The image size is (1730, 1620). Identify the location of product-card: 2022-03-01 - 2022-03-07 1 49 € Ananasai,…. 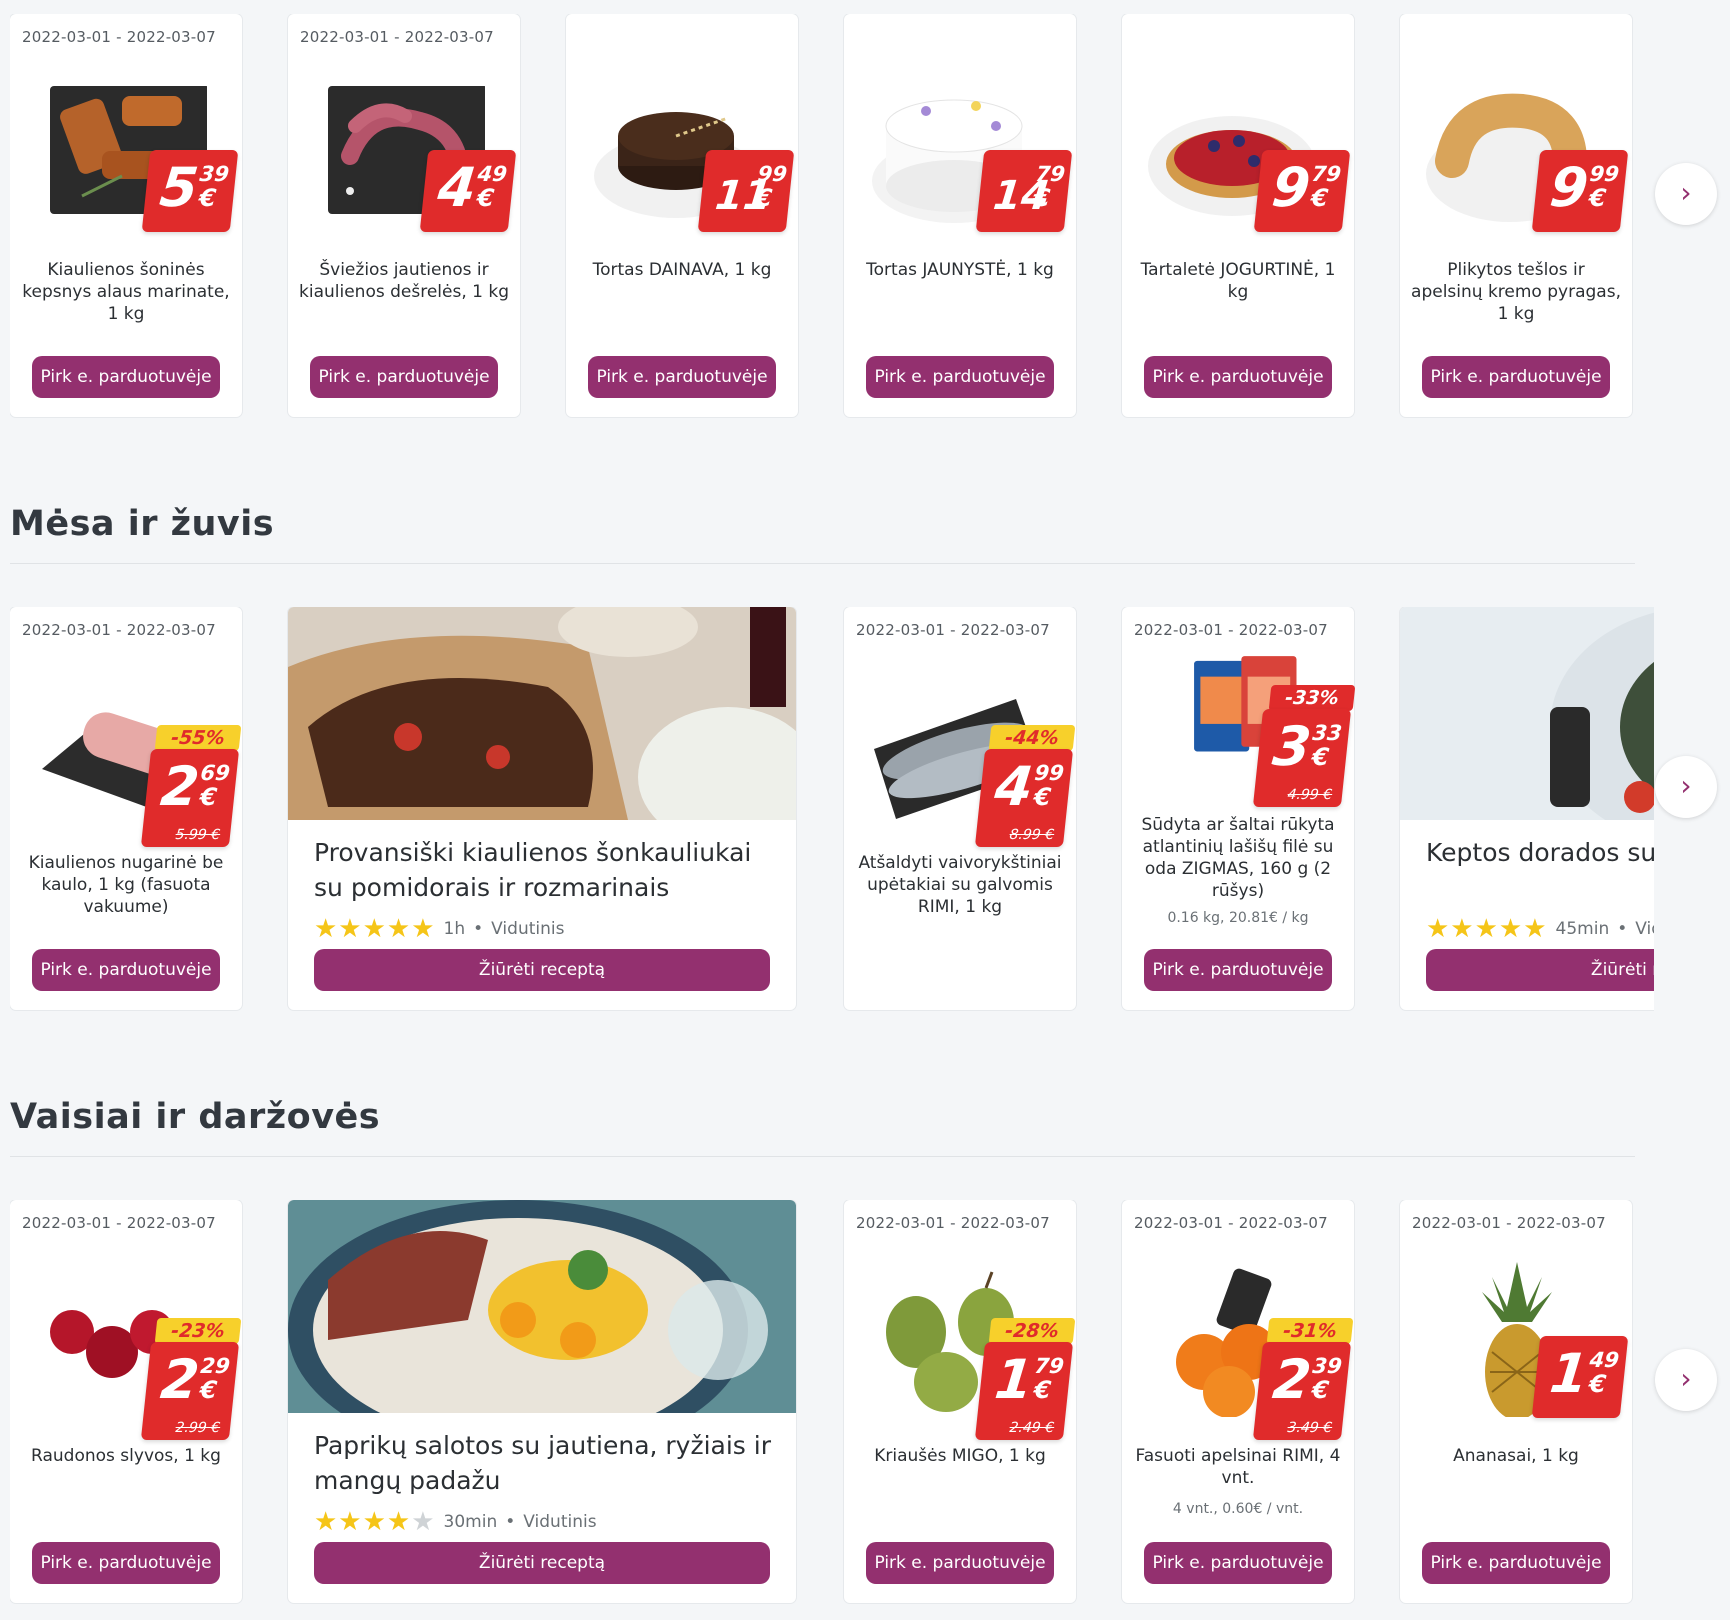
(1516, 1401).